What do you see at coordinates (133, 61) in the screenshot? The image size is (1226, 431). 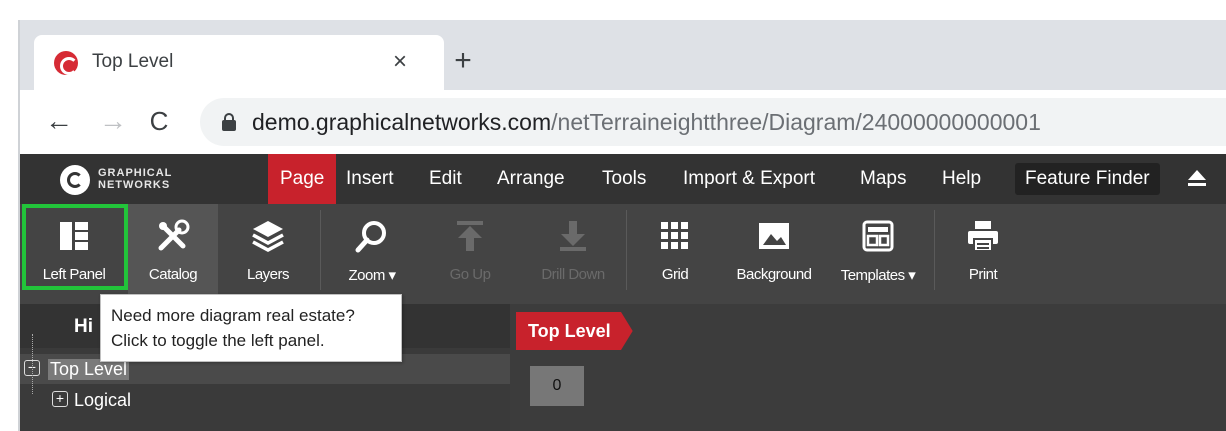 I see `tab-title: Top Level` at bounding box center [133, 61].